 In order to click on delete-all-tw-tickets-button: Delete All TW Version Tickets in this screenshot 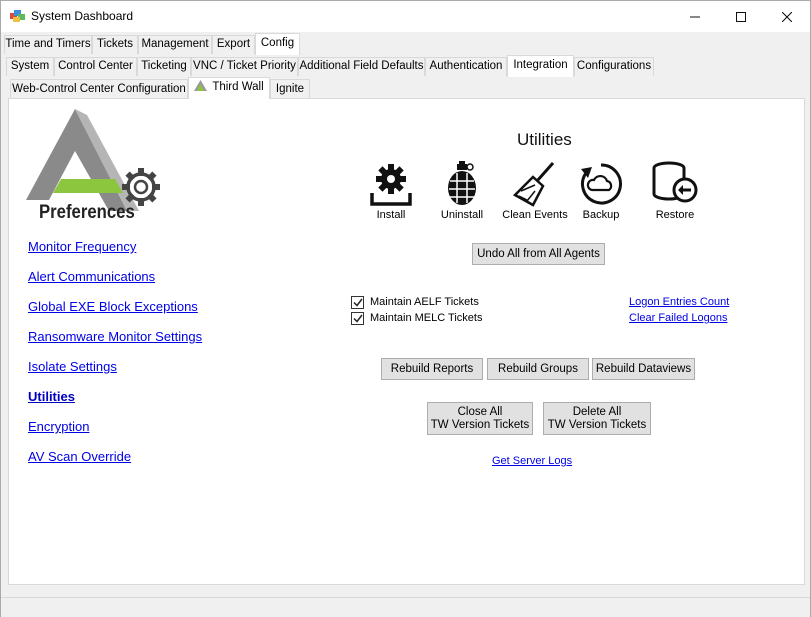, I will do `click(597, 418)`.